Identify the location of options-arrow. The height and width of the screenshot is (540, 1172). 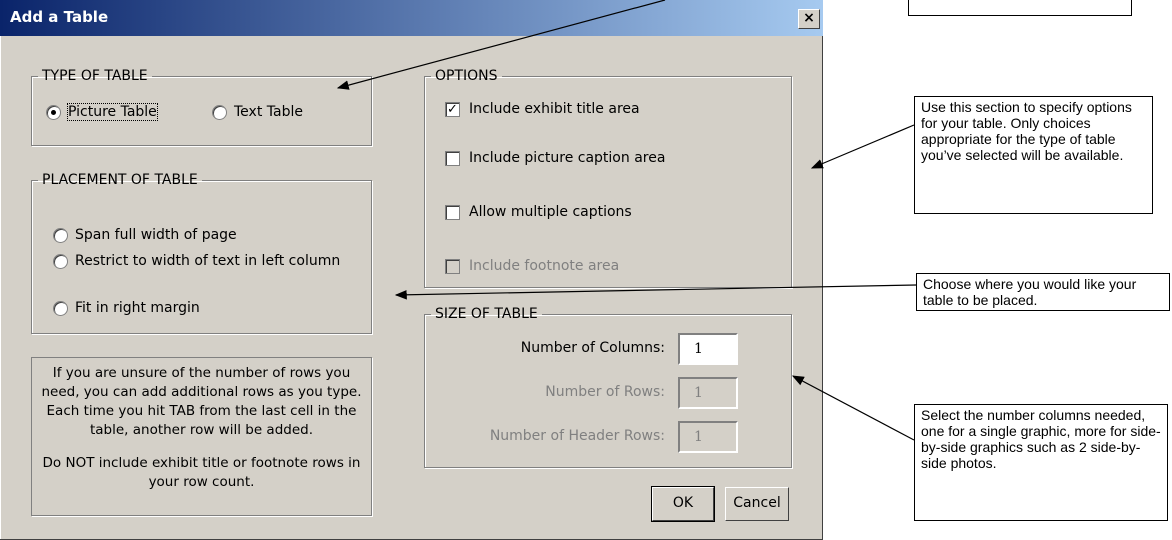
(862, 146).